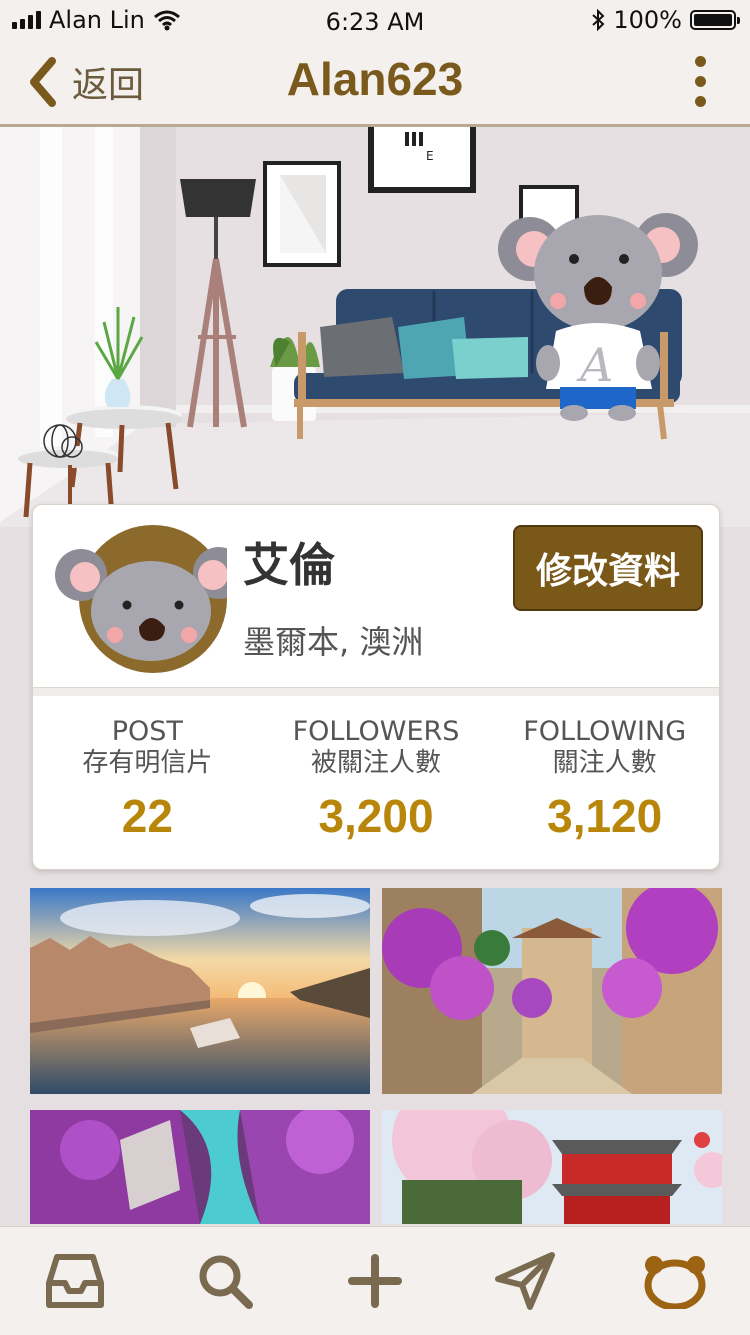 The image size is (750, 1335). Describe the element at coordinates (605, 816) in the screenshot. I see `stat-value: 3,120` at that location.